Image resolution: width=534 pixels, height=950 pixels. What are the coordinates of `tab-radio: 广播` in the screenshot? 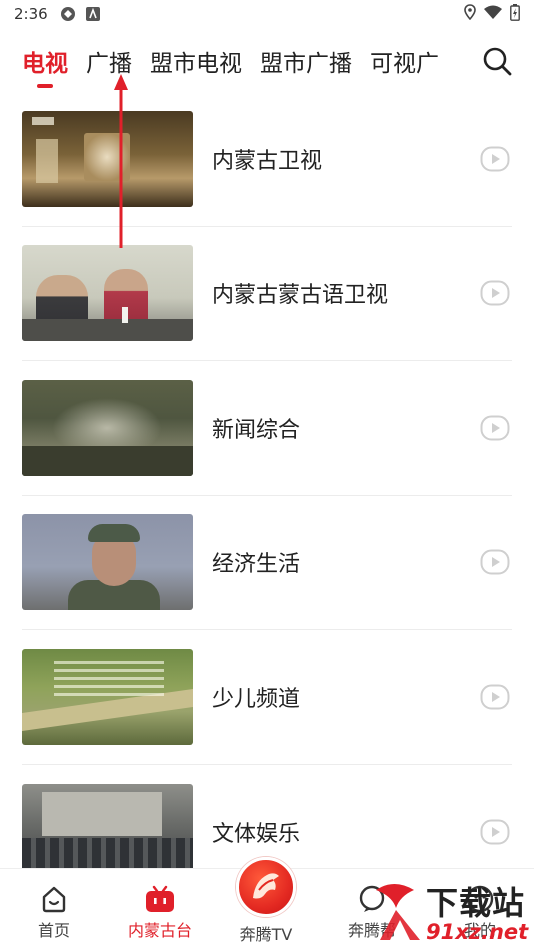 It's located at (109, 61).